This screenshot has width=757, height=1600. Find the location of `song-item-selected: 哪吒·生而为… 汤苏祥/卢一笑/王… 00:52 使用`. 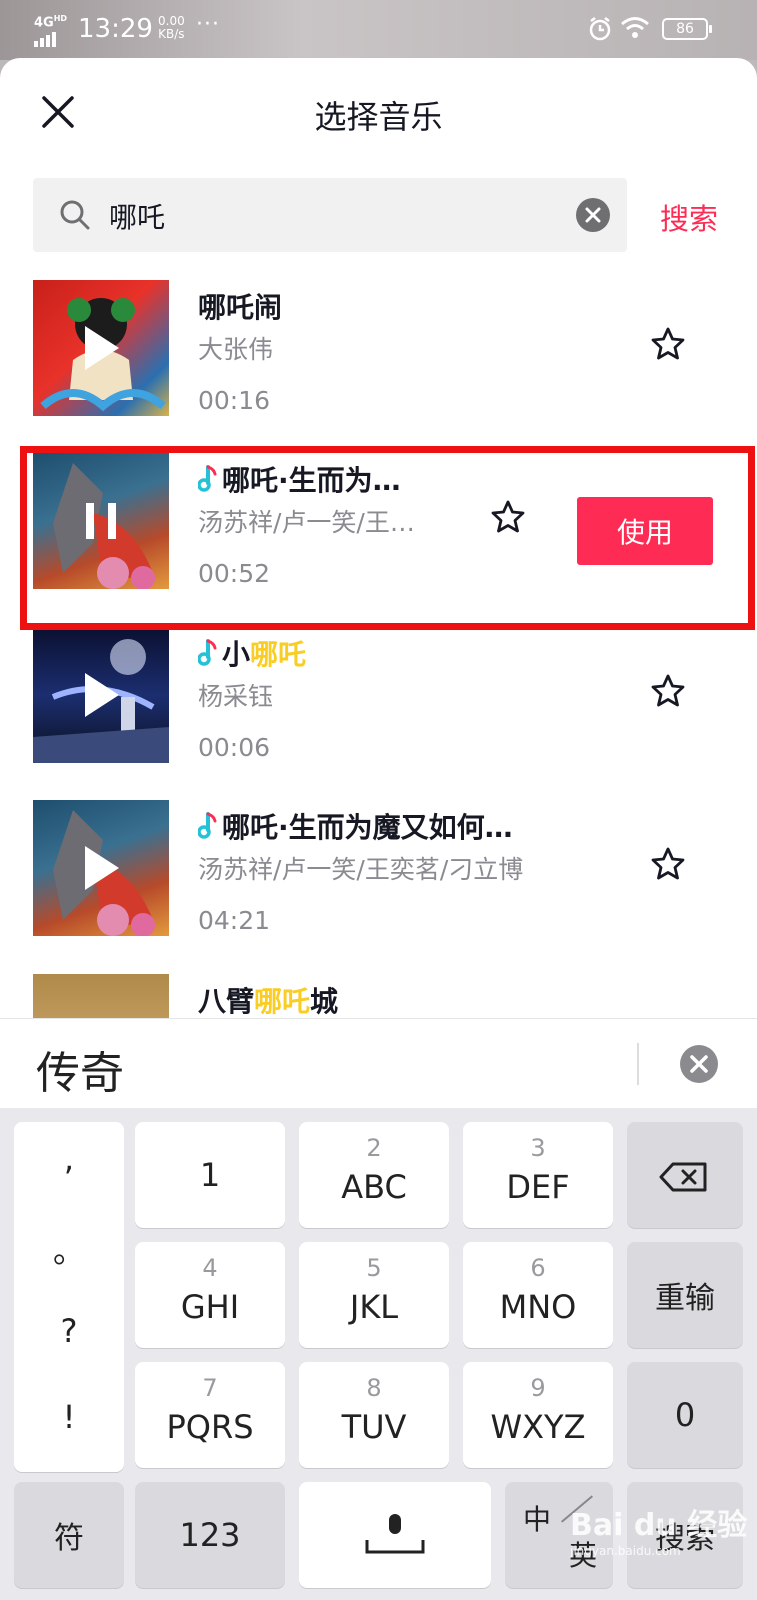

song-item-selected: 哪吒·生而为… 汤苏祥/卢一笑/王… 00:52 使用 is located at coordinates (378, 522).